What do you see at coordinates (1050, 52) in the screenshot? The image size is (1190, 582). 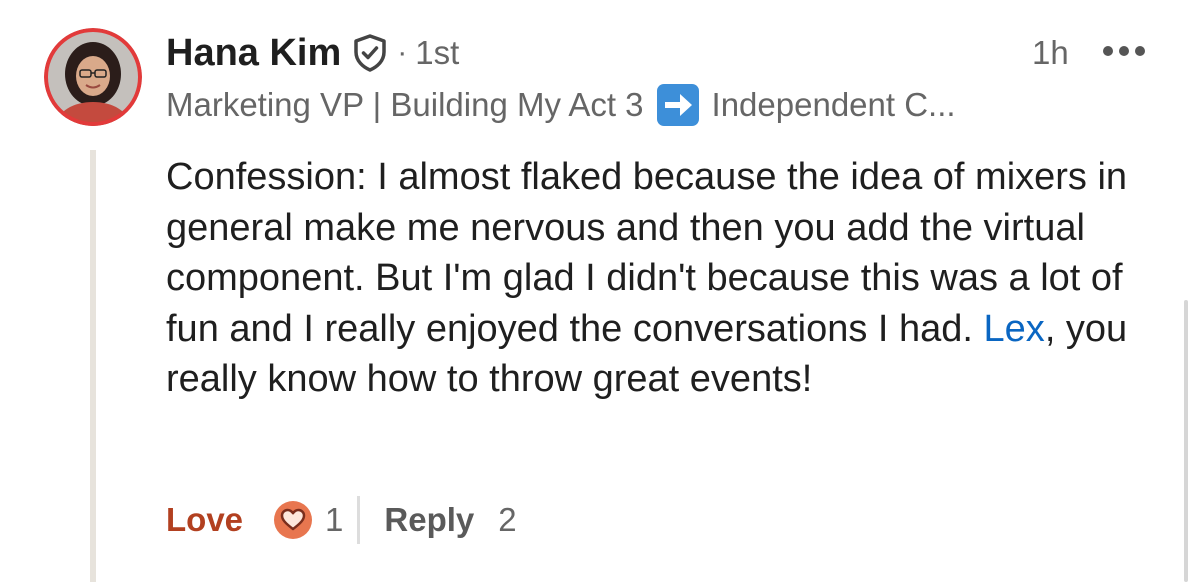 I see `comment-time: 1h` at bounding box center [1050, 52].